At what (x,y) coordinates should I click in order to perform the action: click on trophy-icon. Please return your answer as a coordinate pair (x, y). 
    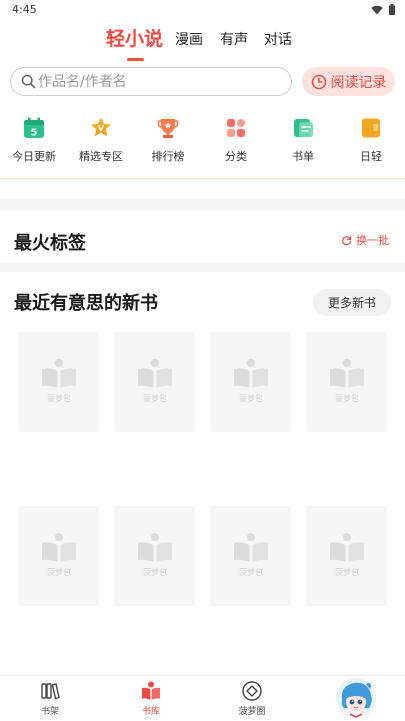
    Looking at the image, I should click on (168, 128).